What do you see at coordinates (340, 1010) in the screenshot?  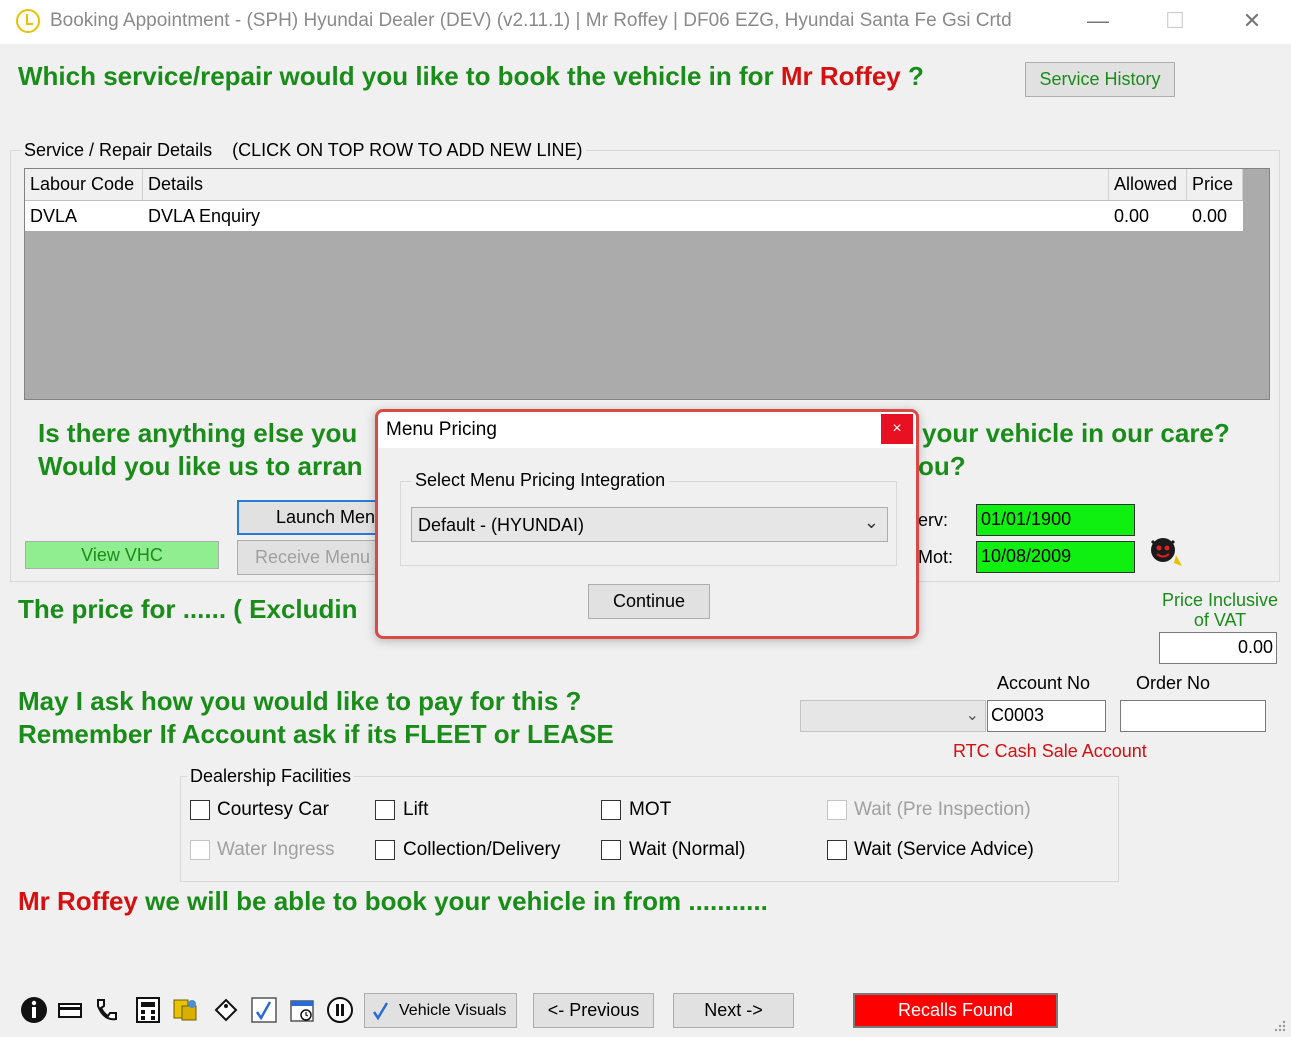 I see `pause-icon` at bounding box center [340, 1010].